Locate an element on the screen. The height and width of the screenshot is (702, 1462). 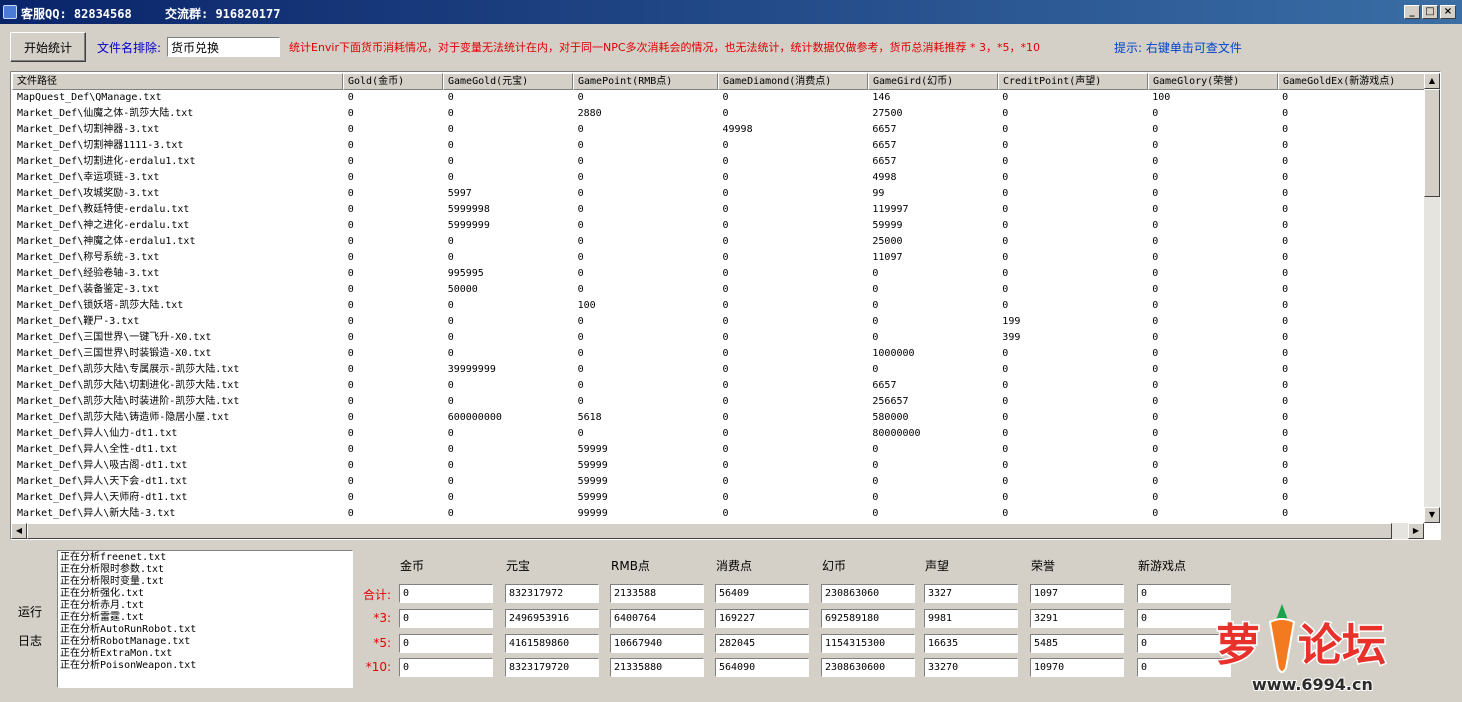
window-controls: _ □ × is located at coordinates (1430, 12).